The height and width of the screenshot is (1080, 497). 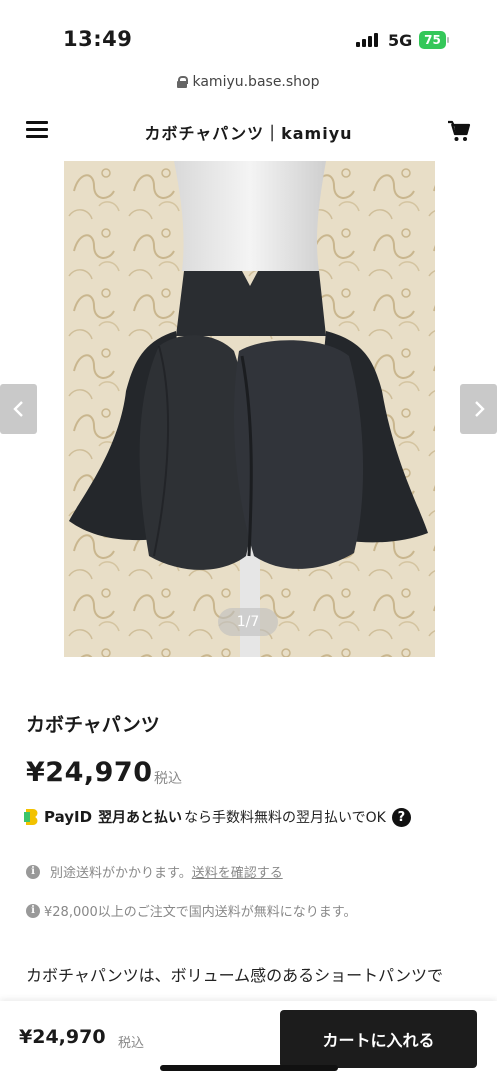 I want to click on shipping-notice: i 別途送料がかかります。 送料を確認する, so click(x=154, y=871).